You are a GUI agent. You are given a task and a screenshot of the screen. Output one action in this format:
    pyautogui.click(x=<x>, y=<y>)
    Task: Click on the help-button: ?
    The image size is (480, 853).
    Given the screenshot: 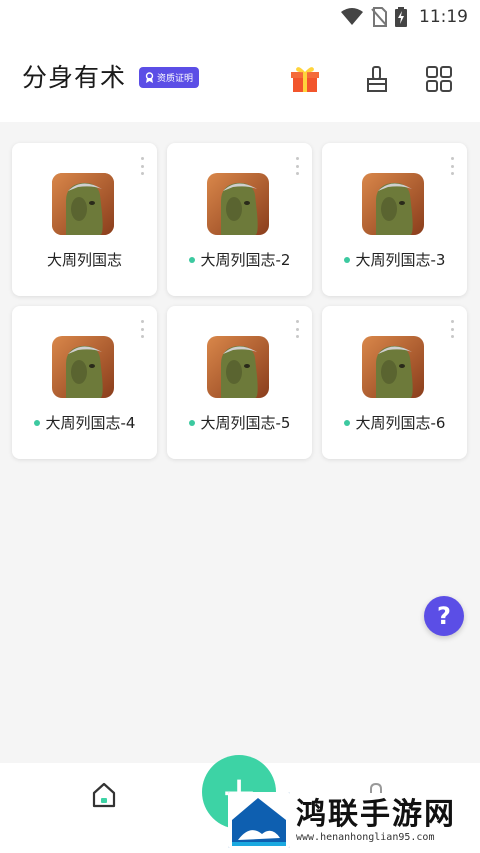 What is the action you would take?
    pyautogui.click(x=444, y=616)
    